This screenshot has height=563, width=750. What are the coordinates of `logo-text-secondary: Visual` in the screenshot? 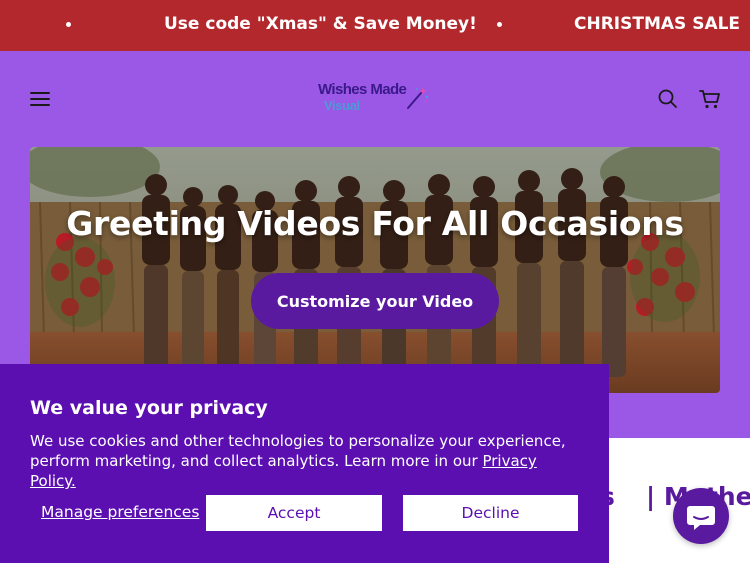 It's located at (342, 105).